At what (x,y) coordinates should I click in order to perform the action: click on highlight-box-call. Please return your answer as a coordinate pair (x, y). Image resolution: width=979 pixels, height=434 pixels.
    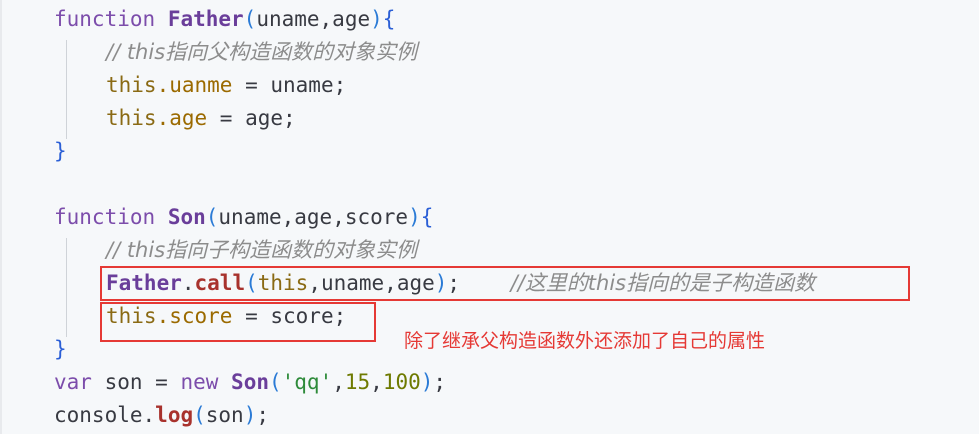
    Looking at the image, I should click on (505, 283).